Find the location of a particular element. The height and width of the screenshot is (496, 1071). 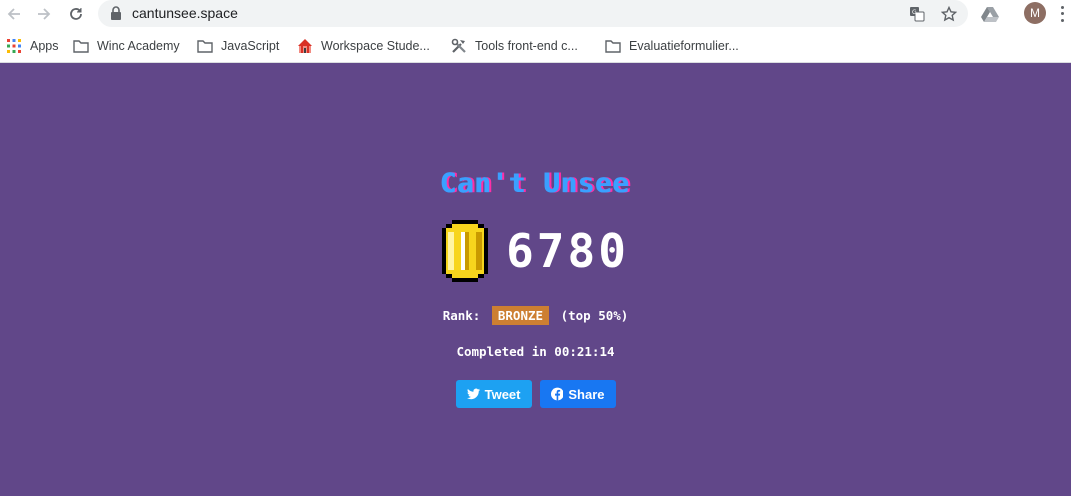

reload-icon is located at coordinates (76, 14).